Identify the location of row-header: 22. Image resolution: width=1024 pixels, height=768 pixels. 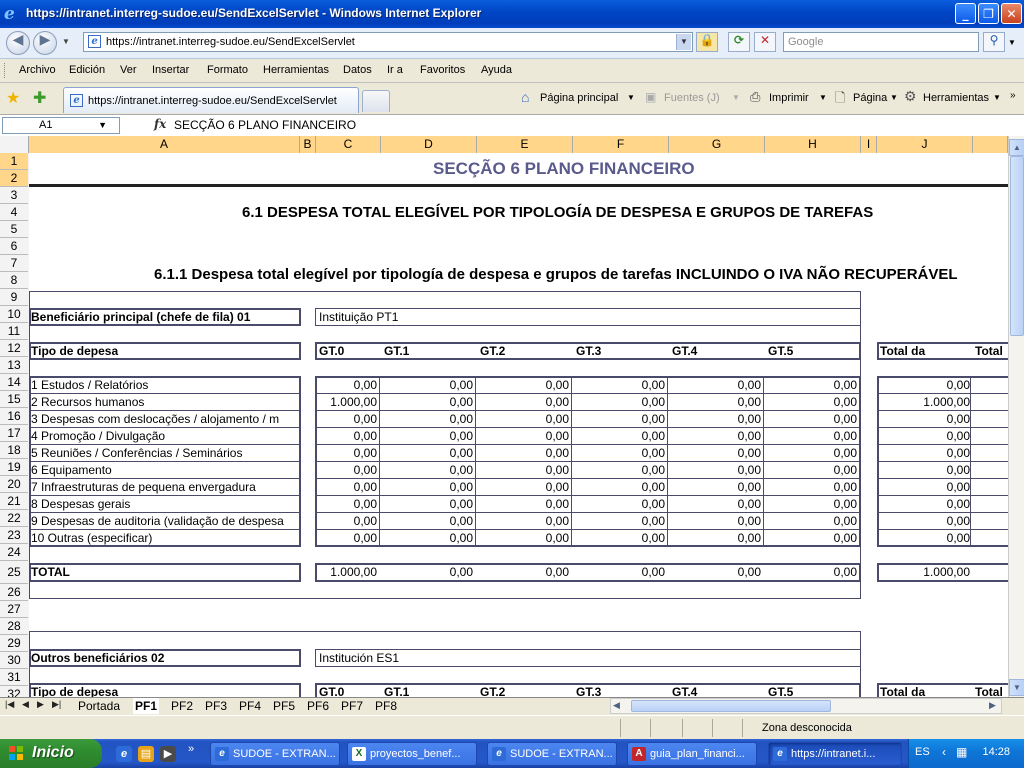
(14, 518).